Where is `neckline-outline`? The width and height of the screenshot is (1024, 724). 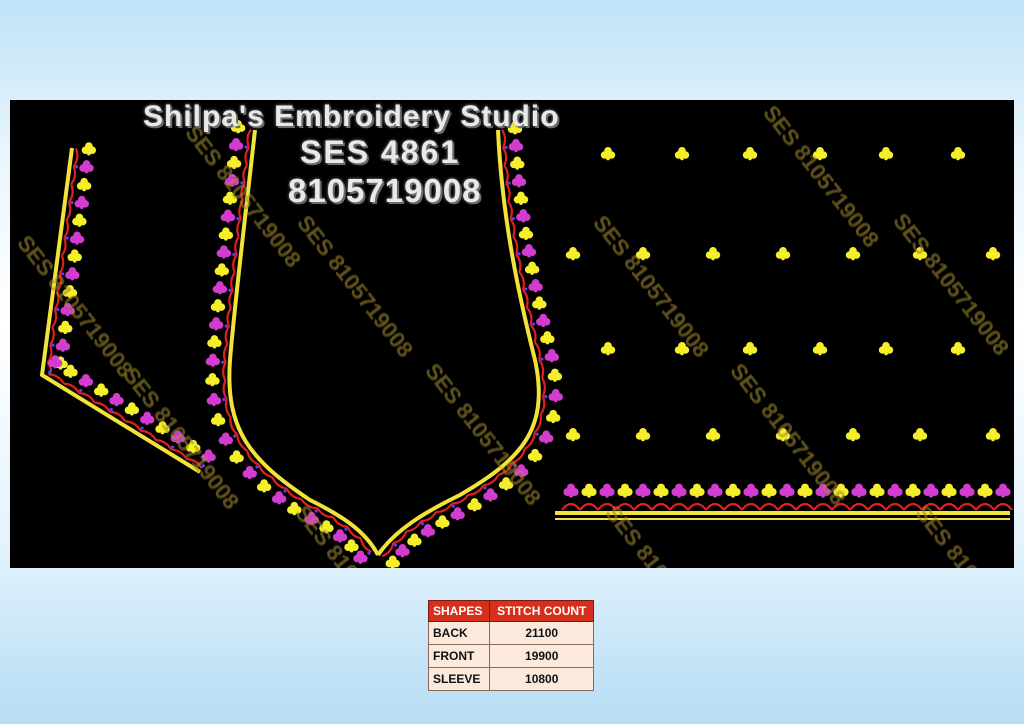 neckline-outline is located at coordinates (458, 343).